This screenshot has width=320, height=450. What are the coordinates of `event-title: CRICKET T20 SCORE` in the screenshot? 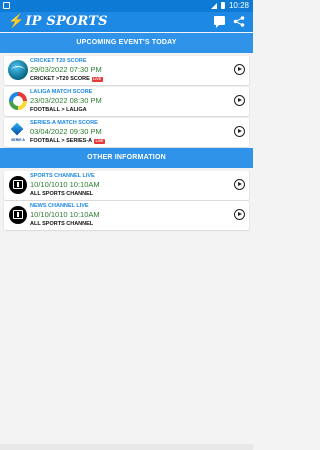 It's located at (58, 61).